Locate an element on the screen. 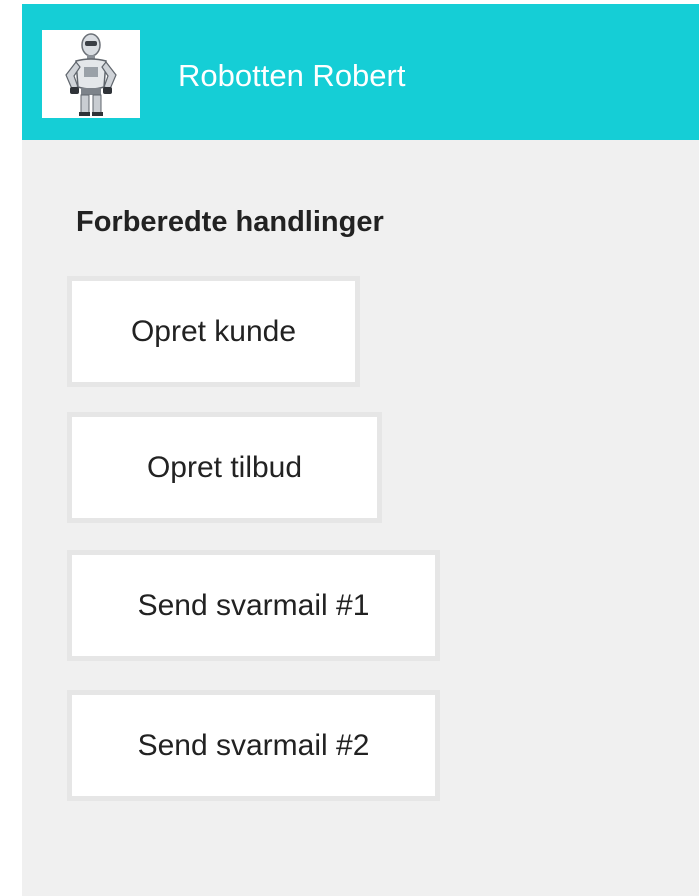  header-bar: Robotten Robert is located at coordinates (360, 72).